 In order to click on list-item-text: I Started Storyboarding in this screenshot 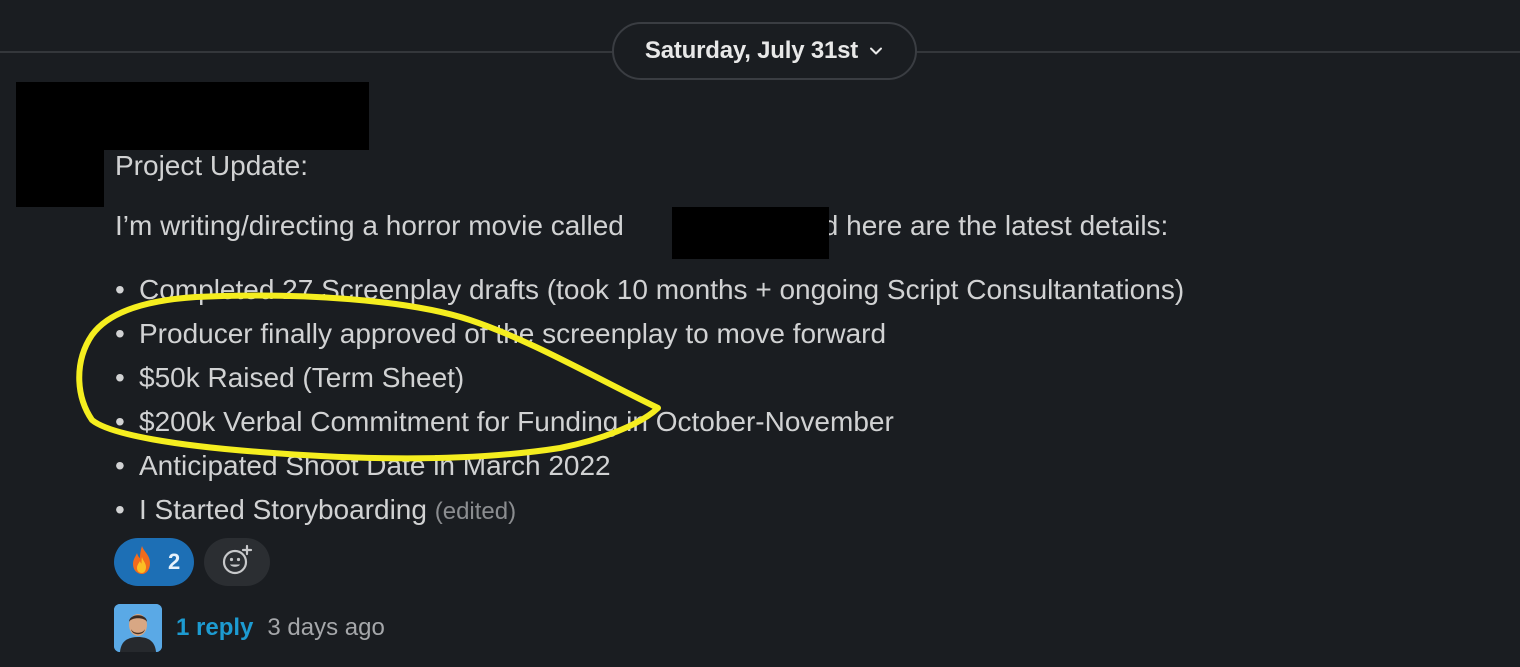, I will do `click(283, 509)`.